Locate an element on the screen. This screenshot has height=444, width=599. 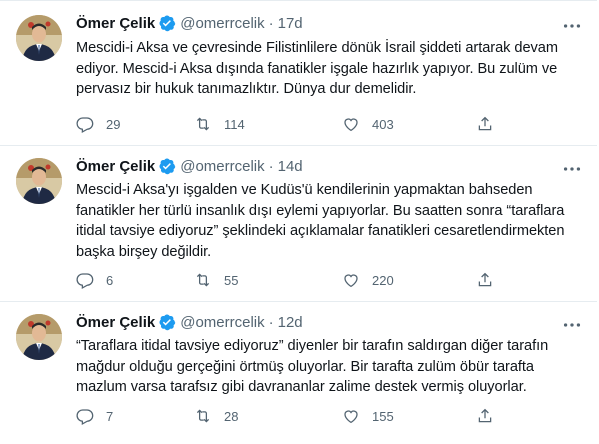
retweet-button: 114 is located at coordinates (219, 124).